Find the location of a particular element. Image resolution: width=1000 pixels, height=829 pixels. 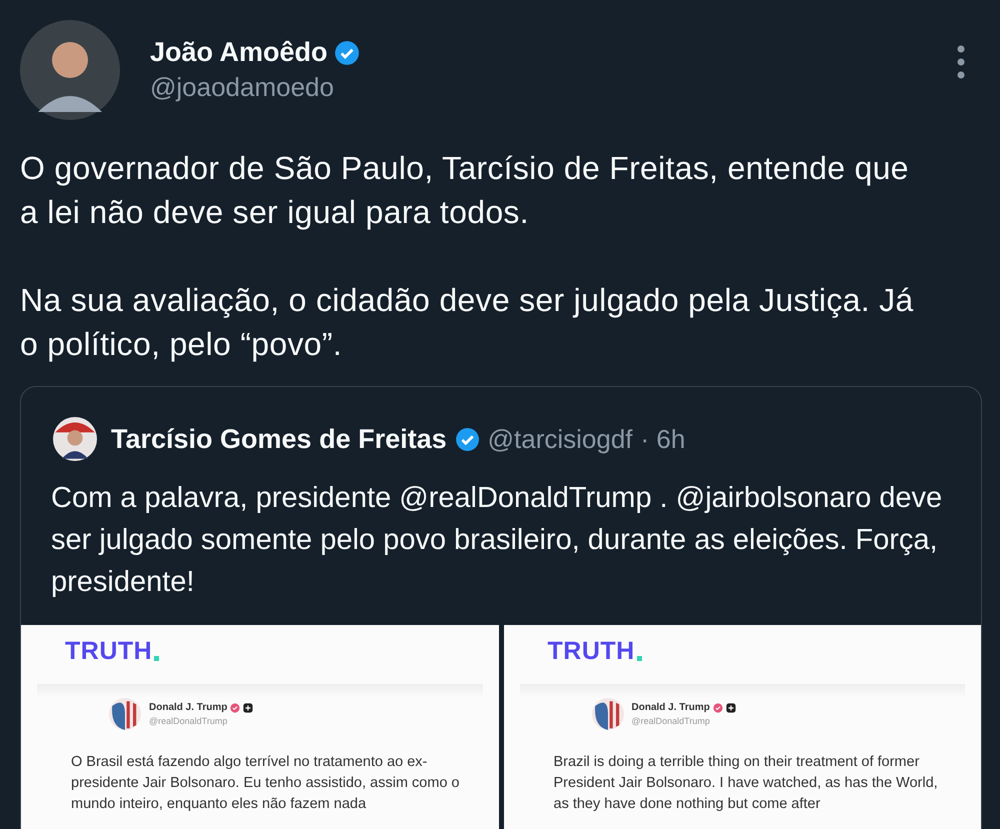

post-text: Na sua avaliação, o cidadão deve ser julgado pela Justiça. Já o político, pelo “povo”. is located at coordinates (467, 322).